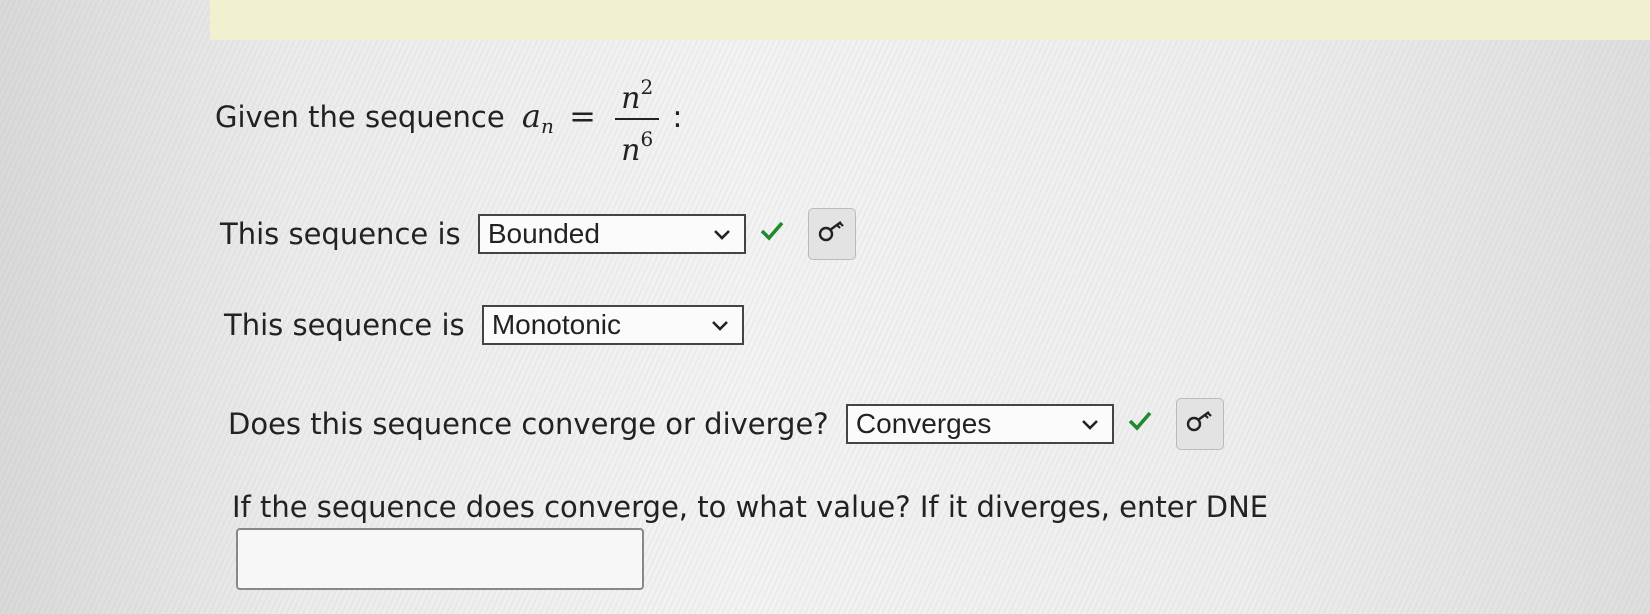 The image size is (1650, 614). I want to click on part2-label: This sequence is, so click(344, 325).